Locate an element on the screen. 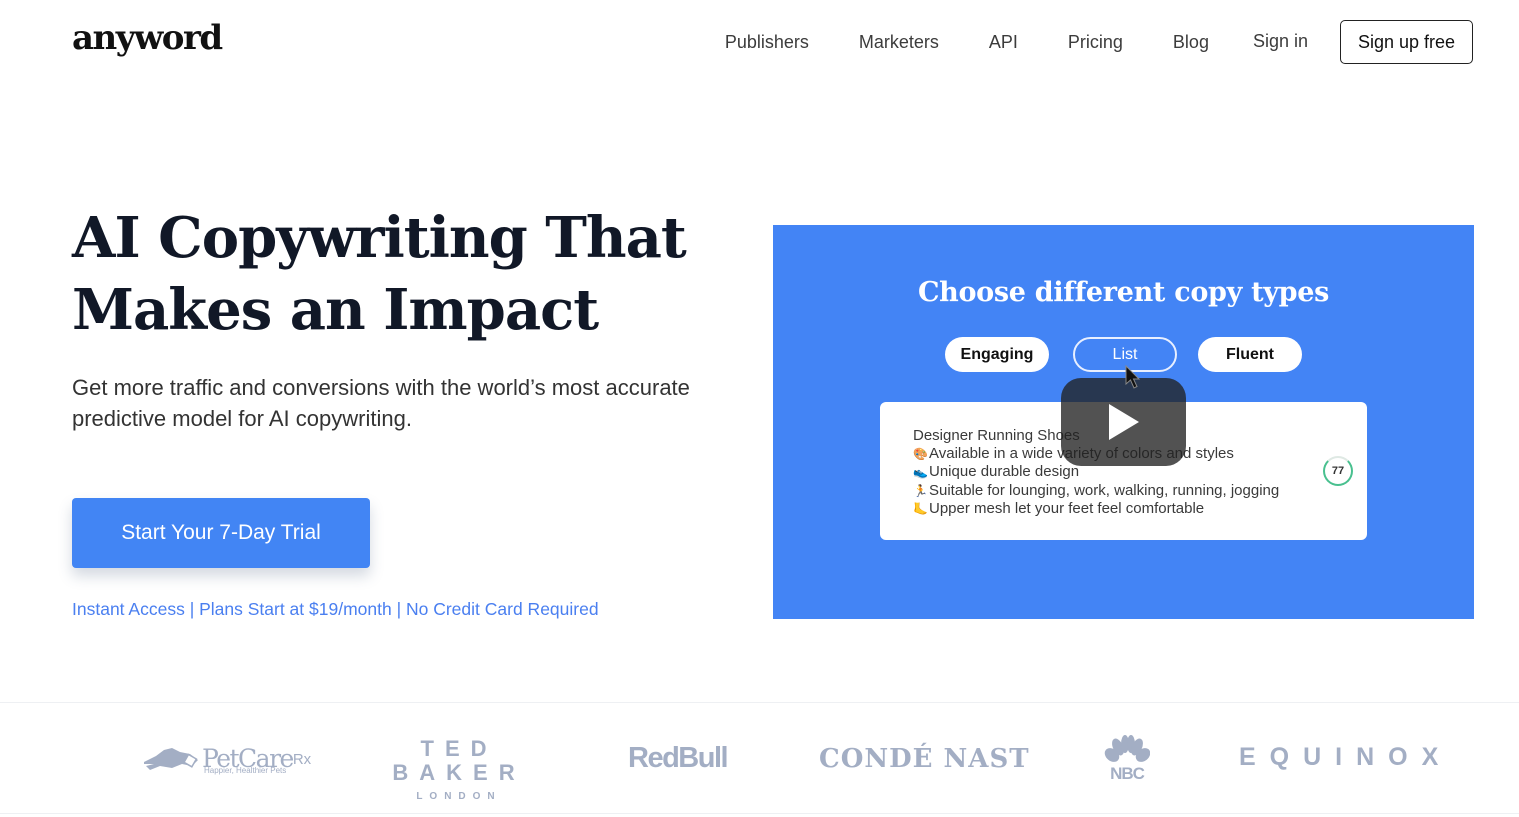 This screenshot has width=1519, height=817. shoe-icon: 👟 is located at coordinates (920, 472).